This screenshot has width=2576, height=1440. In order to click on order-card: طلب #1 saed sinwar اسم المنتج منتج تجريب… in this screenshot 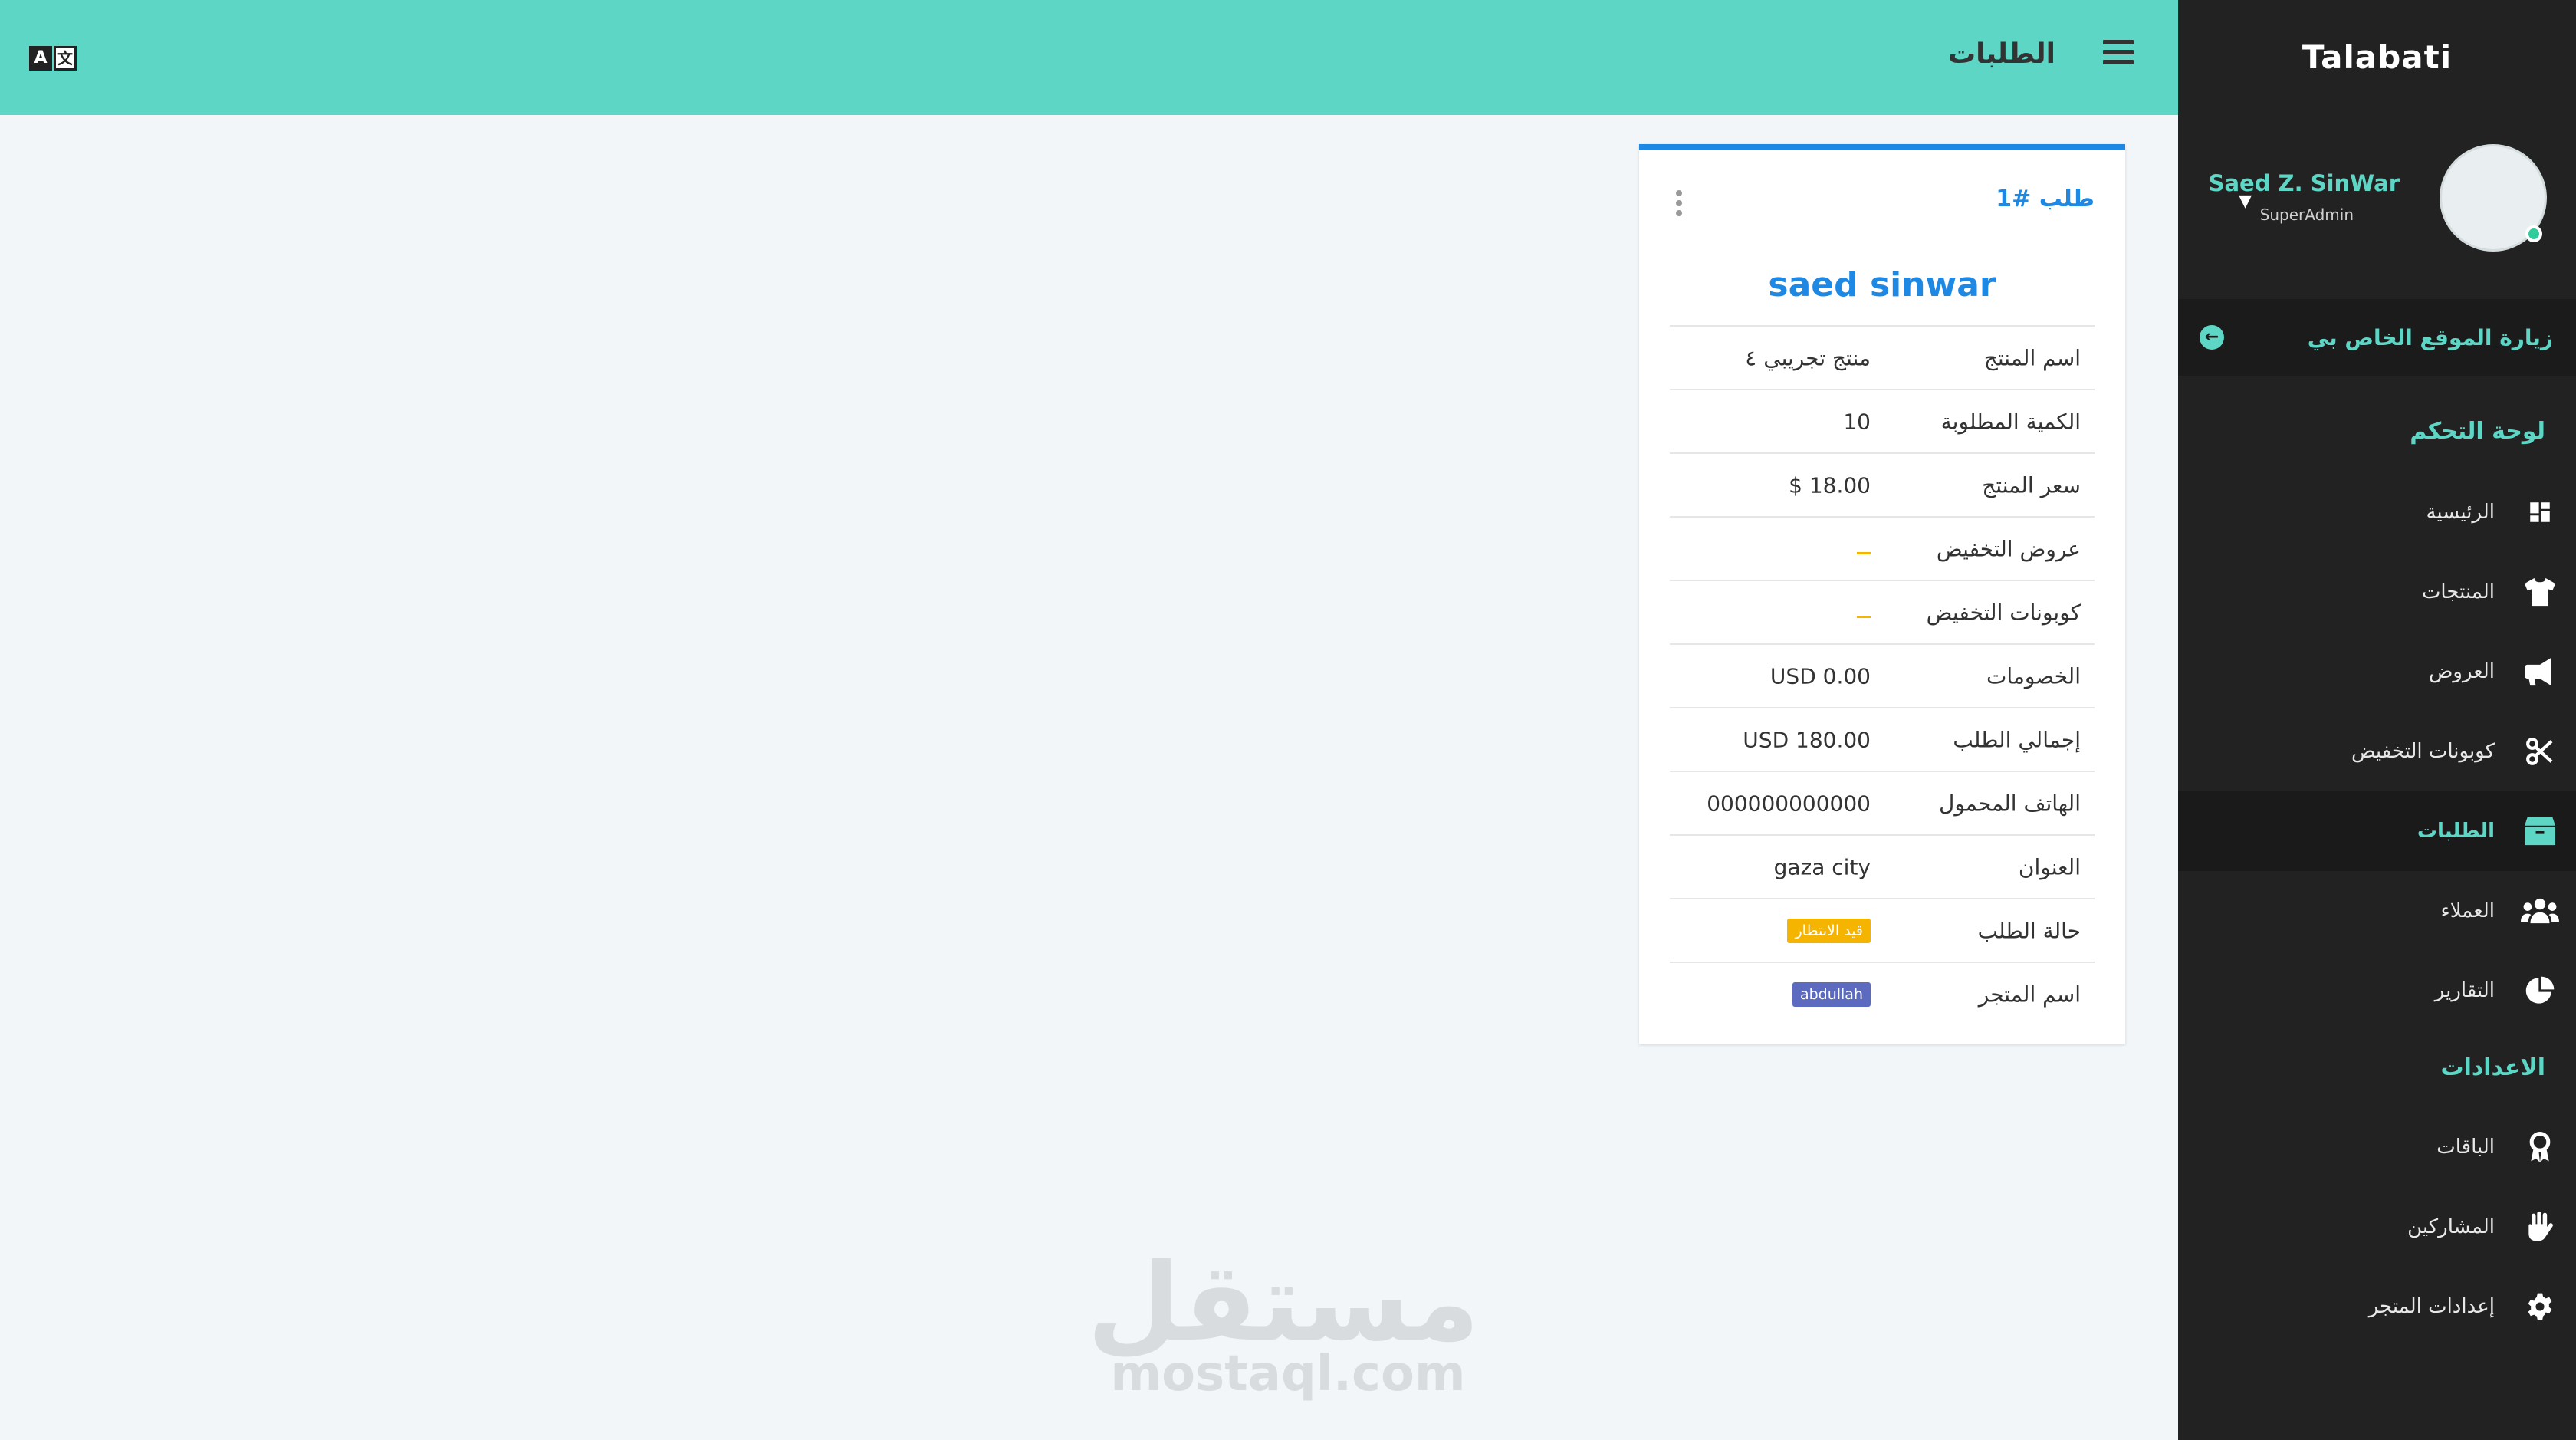, I will do `click(1882, 594)`.